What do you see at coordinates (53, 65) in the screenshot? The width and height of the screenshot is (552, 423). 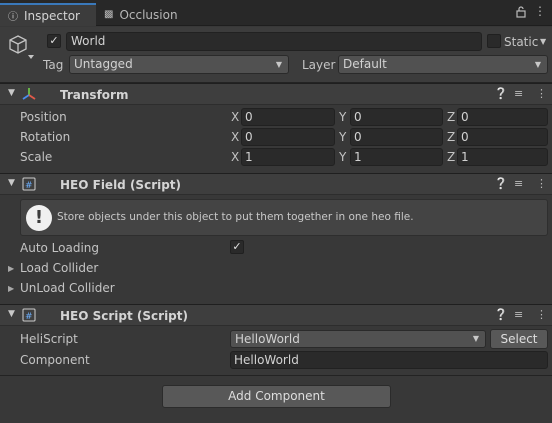 I see `tag-label: Tag` at bounding box center [53, 65].